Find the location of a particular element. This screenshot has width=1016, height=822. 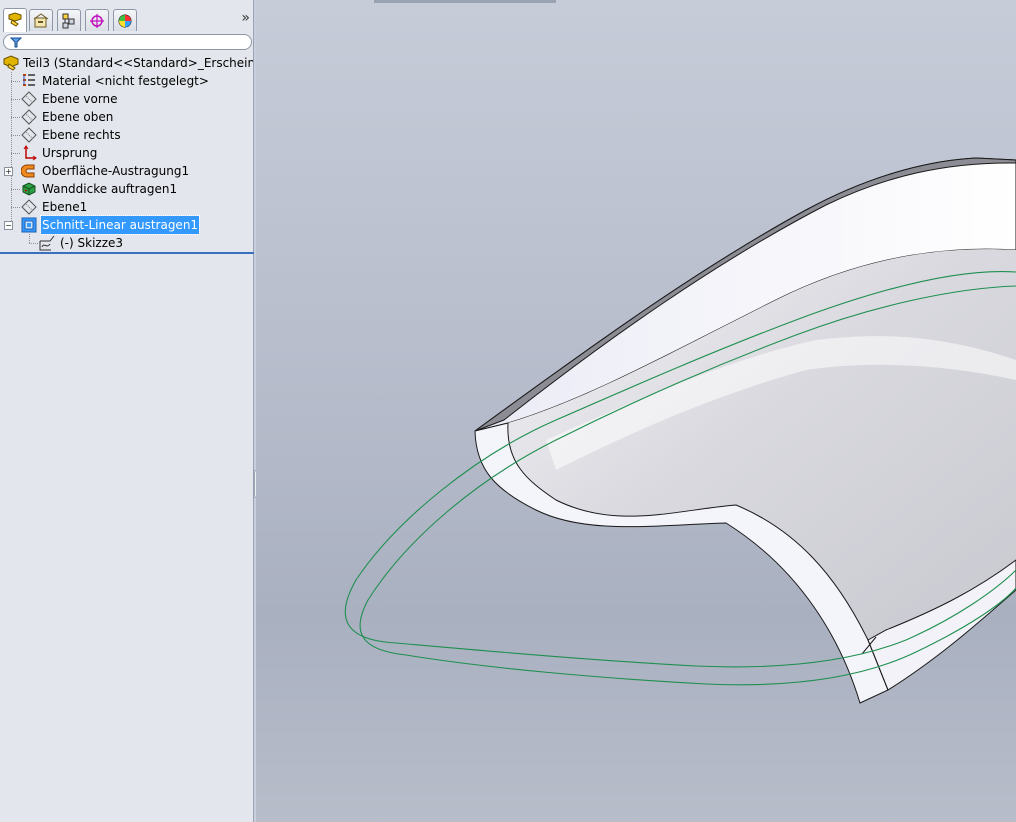

tree-item-material: Material <nicht festgelegt> is located at coordinates (110, 81).